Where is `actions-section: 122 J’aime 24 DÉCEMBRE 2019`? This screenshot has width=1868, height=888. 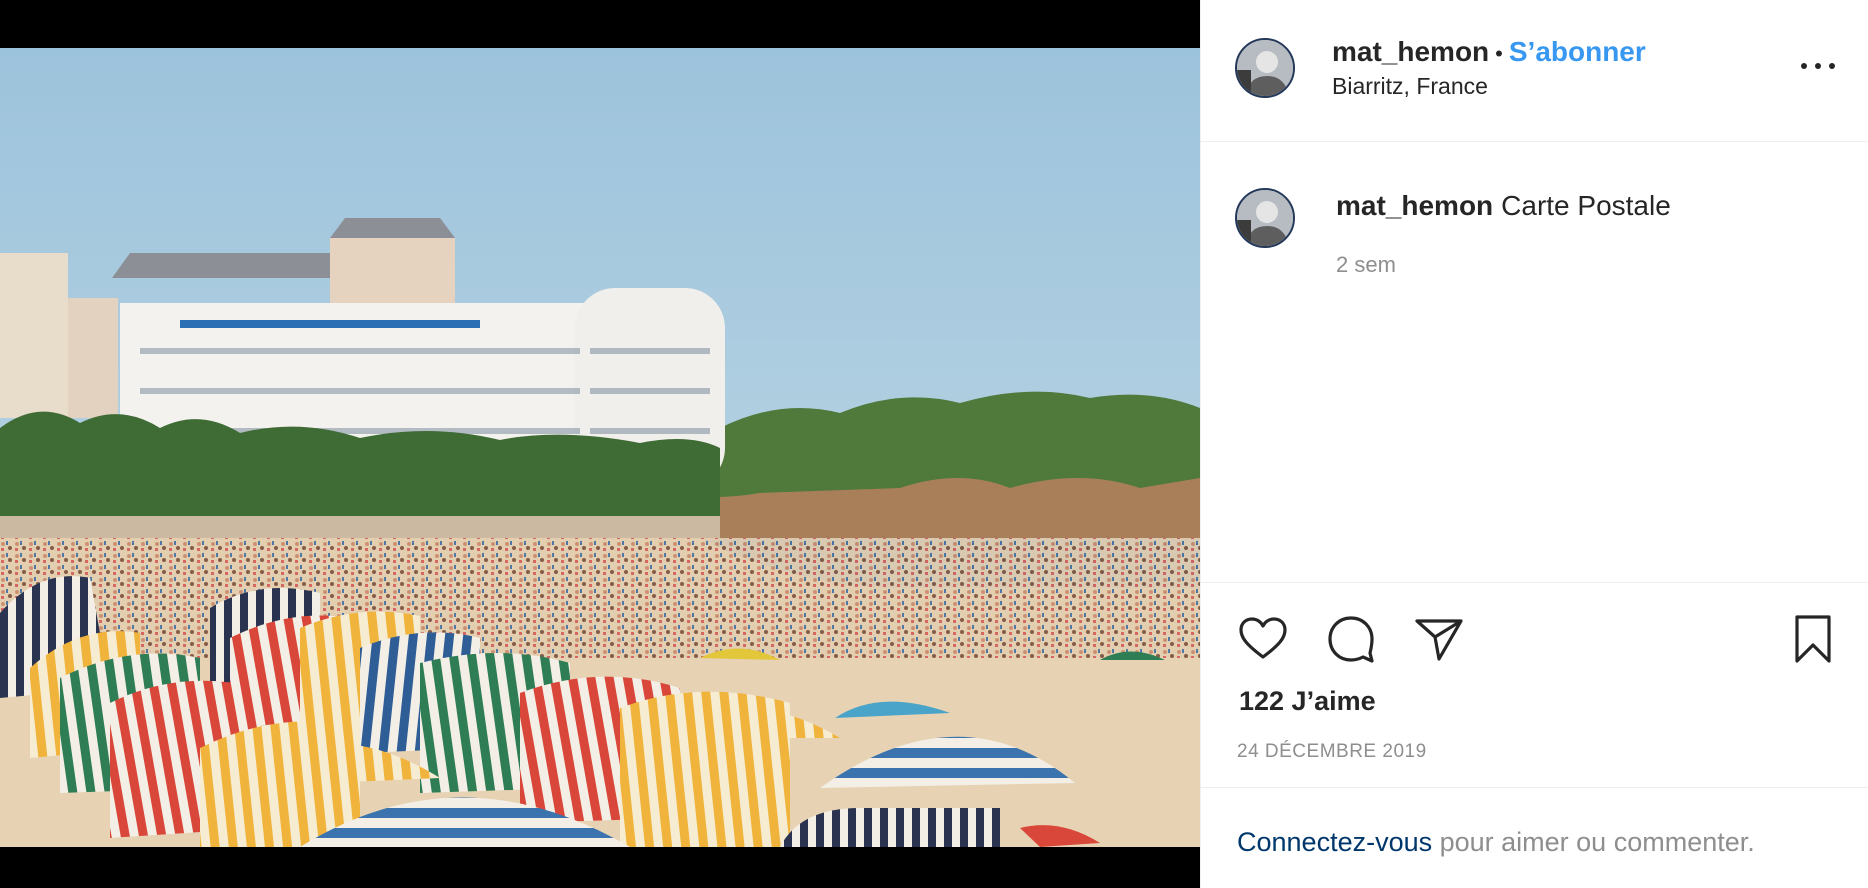
actions-section: 122 J’aime 24 DÉCEMBRE 2019 is located at coordinates (1534, 685).